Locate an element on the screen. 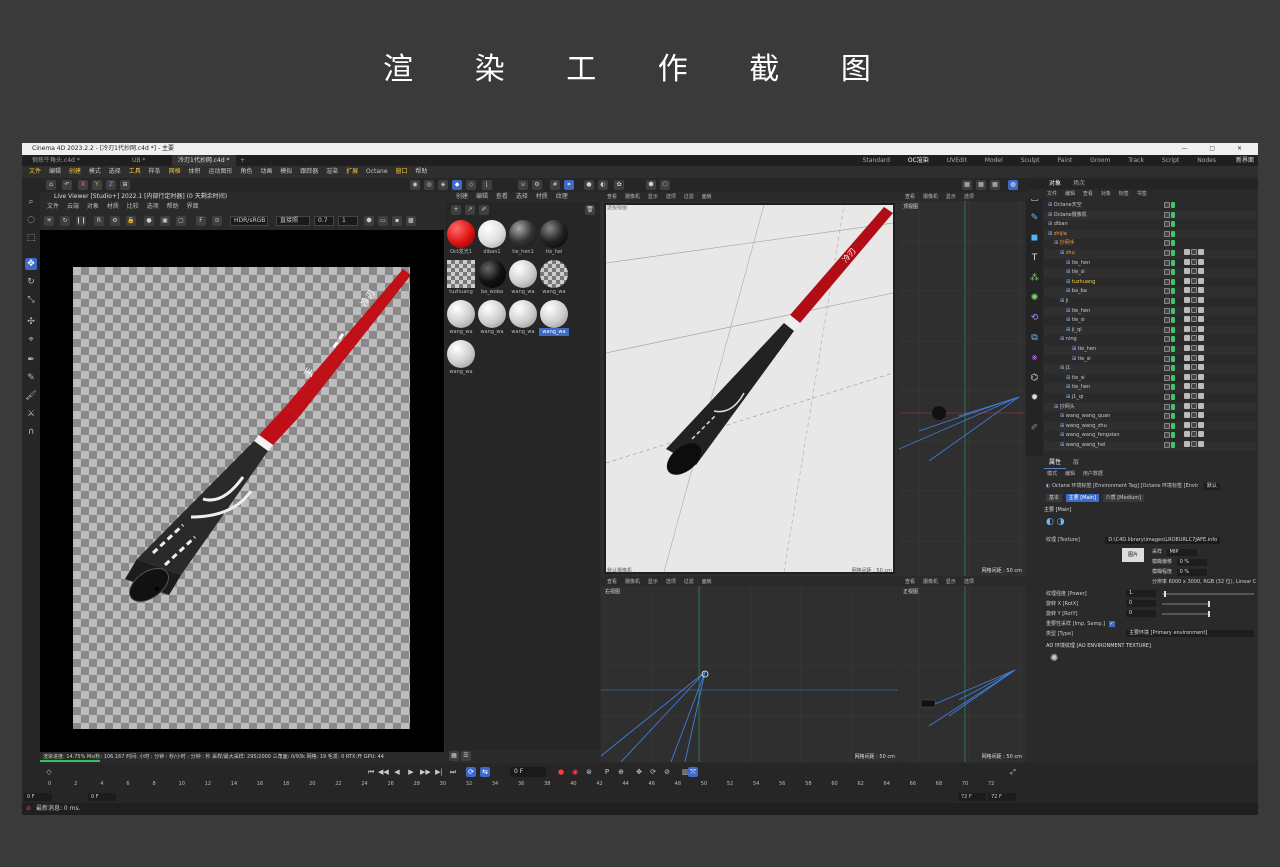 The height and width of the screenshot is (867, 1280). texture-path-field: D:\C4D.library\images\LRO8URLC7JAFE.info is located at coordinates (1163, 540).